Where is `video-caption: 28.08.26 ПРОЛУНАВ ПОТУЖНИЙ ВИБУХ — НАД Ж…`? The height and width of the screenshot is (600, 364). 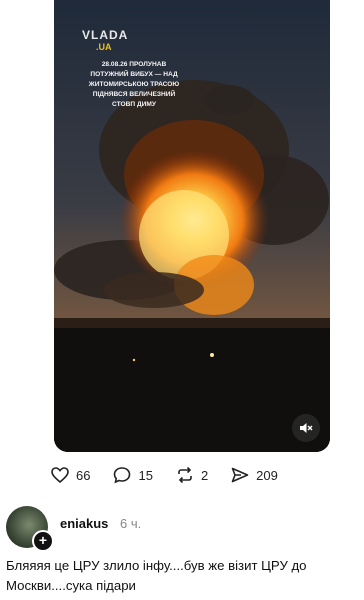 video-caption: 28.08.26 ПРОЛУНАВ ПОТУЖНИЙ ВИБУХ — НАД Ж… is located at coordinates (134, 84).